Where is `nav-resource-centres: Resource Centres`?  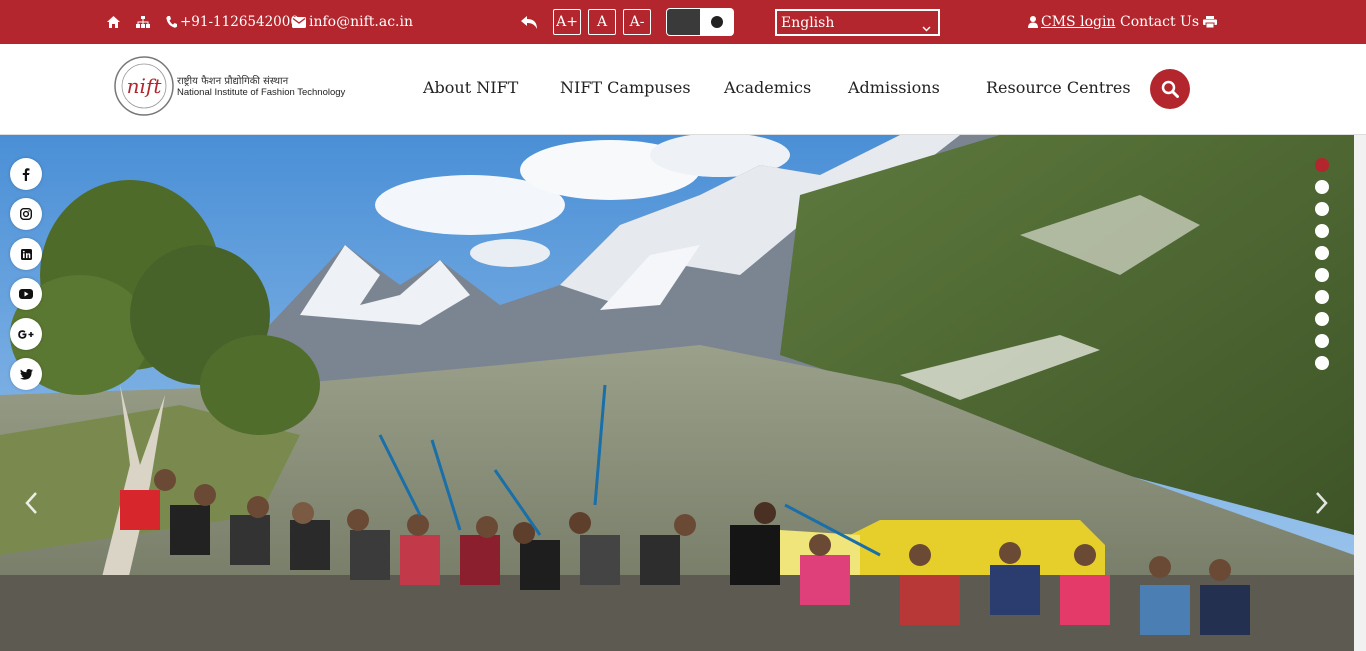 nav-resource-centres: Resource Centres is located at coordinates (1058, 87).